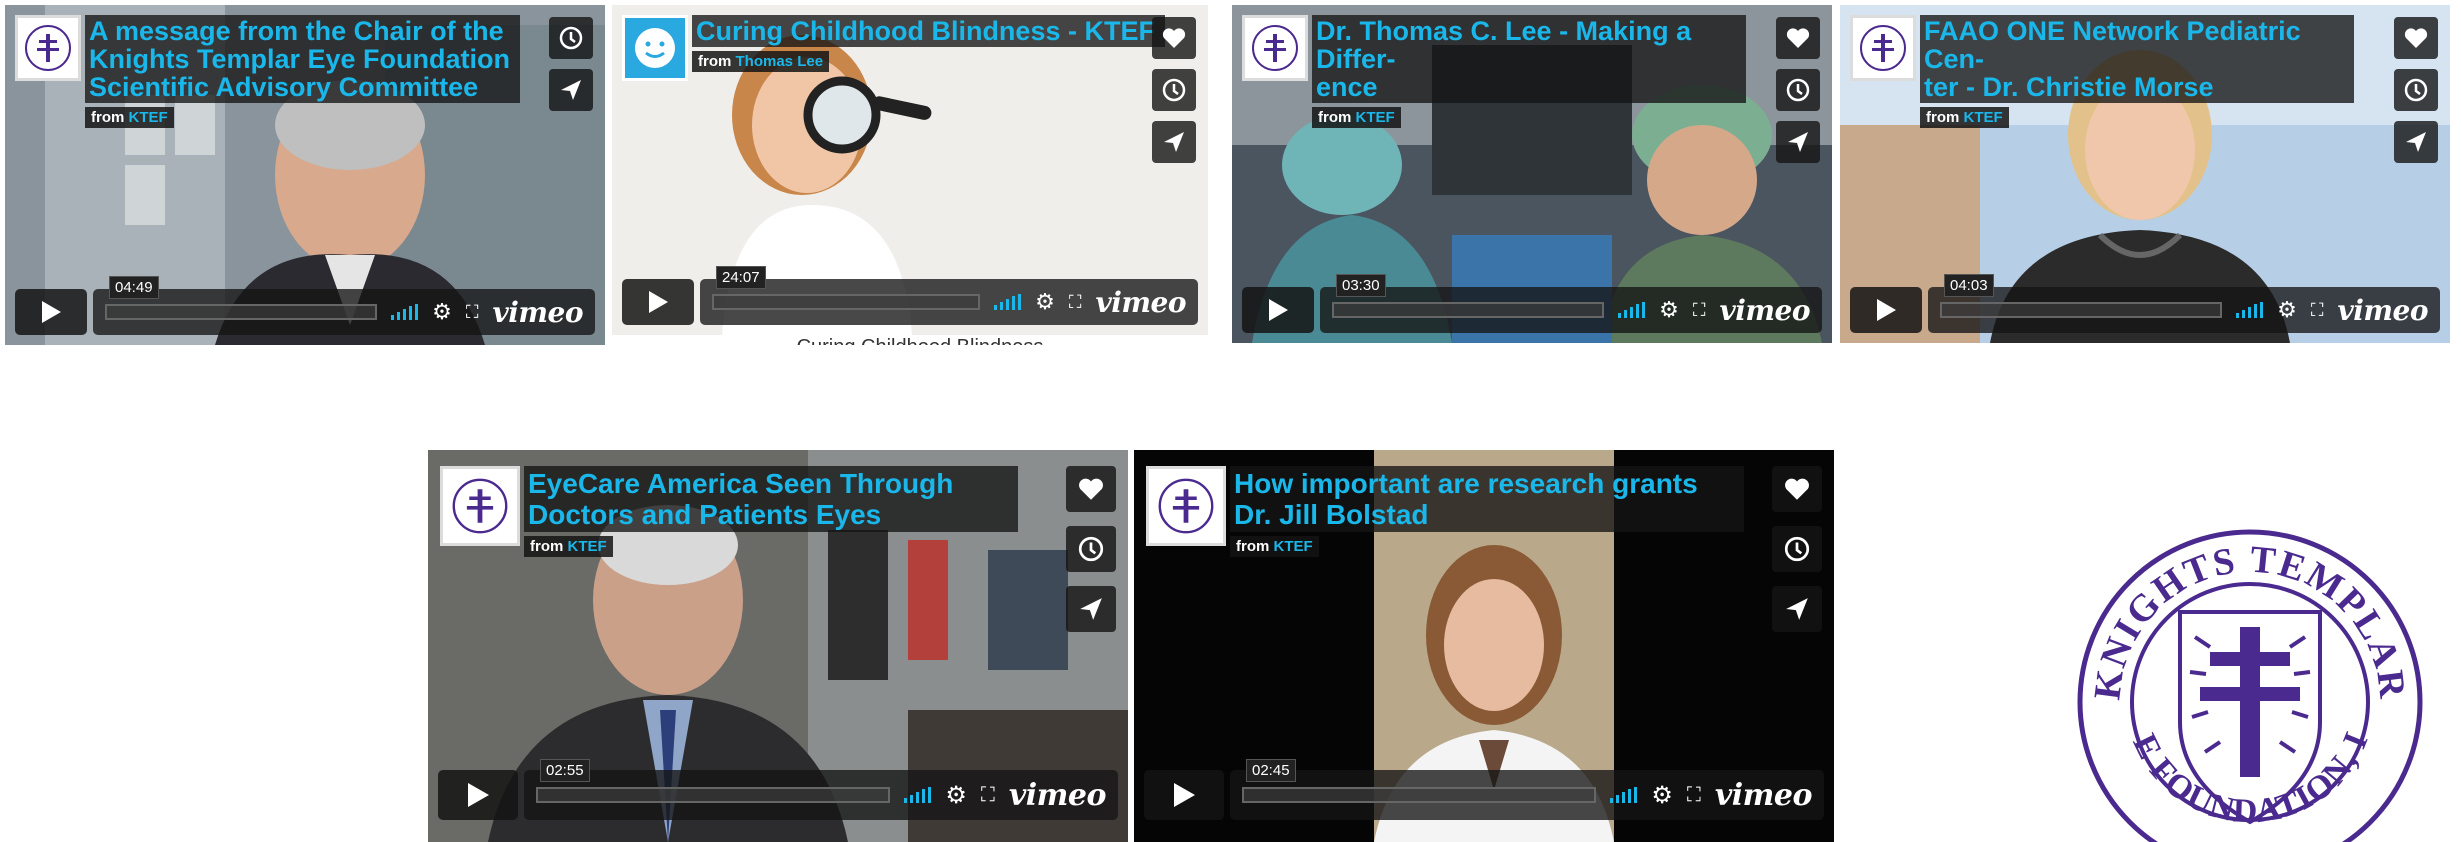 The image size is (2461, 842). I want to click on progress-track: 04:03, so click(2081, 296).